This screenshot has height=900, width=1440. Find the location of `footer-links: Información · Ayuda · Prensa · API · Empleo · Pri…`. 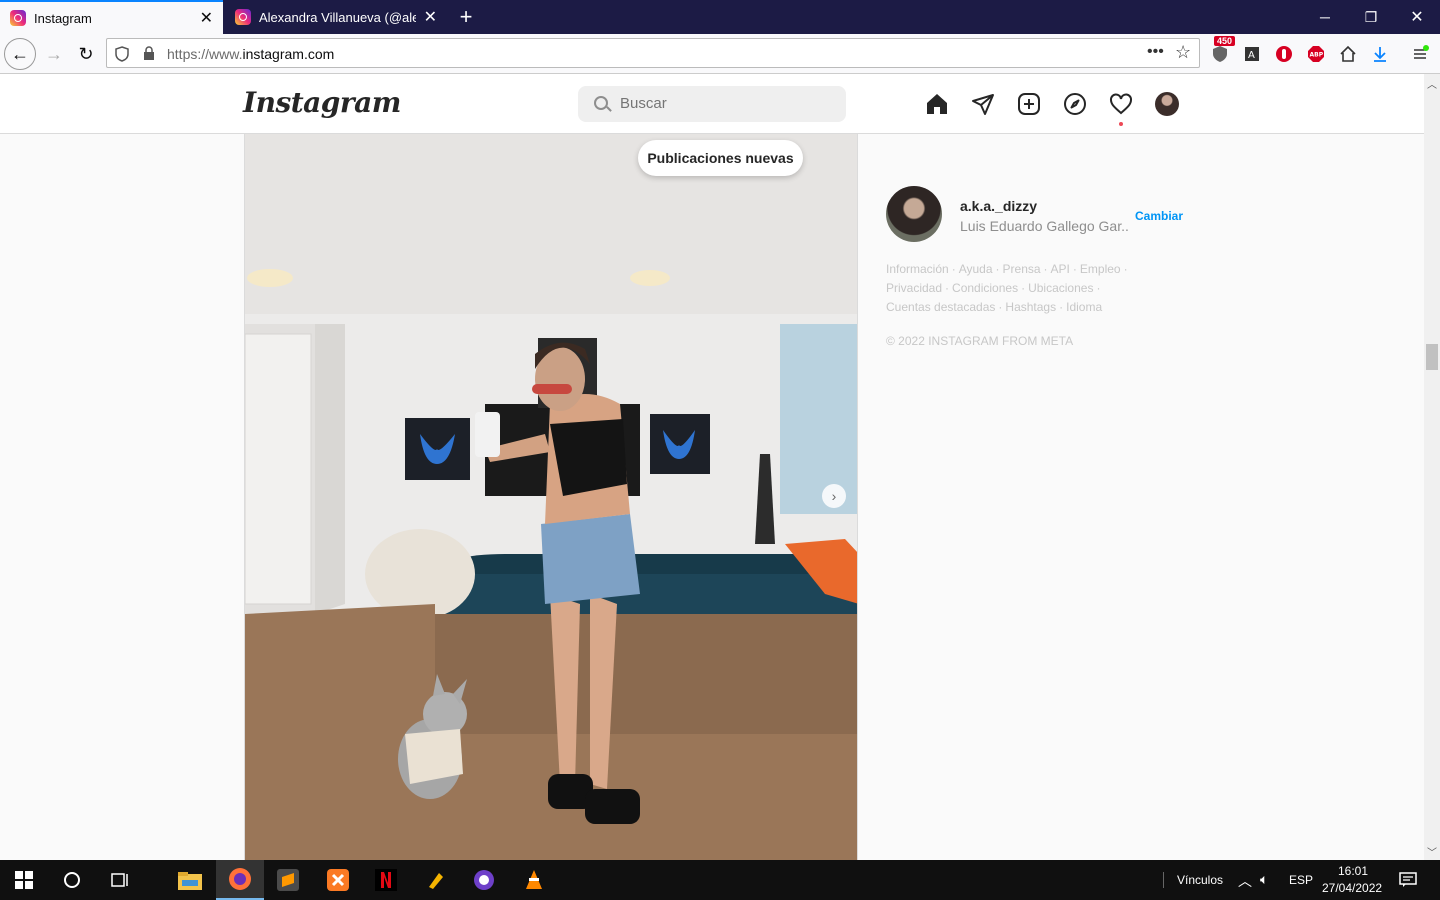

footer-links: Información · Ayuda · Prensa · API · Empleo · Pri… is located at coordinates (1007, 288).